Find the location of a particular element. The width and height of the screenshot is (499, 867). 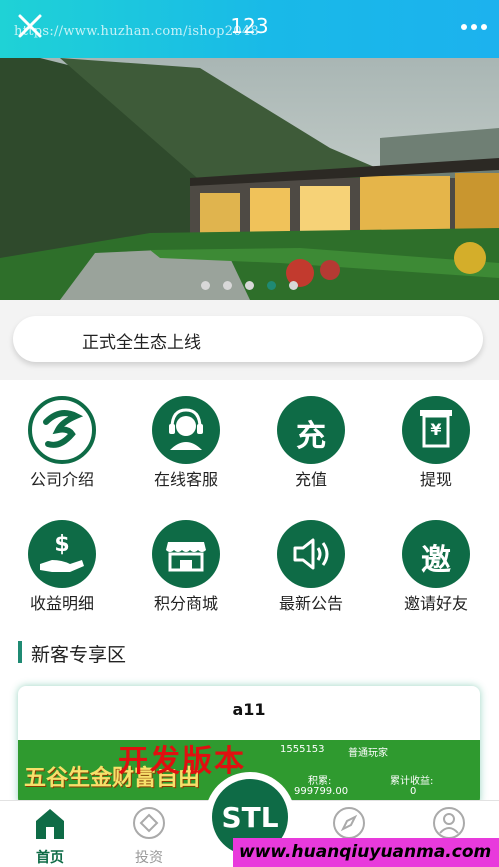

menu-withdraw: ¥ 提现 is located at coordinates (436, 442).